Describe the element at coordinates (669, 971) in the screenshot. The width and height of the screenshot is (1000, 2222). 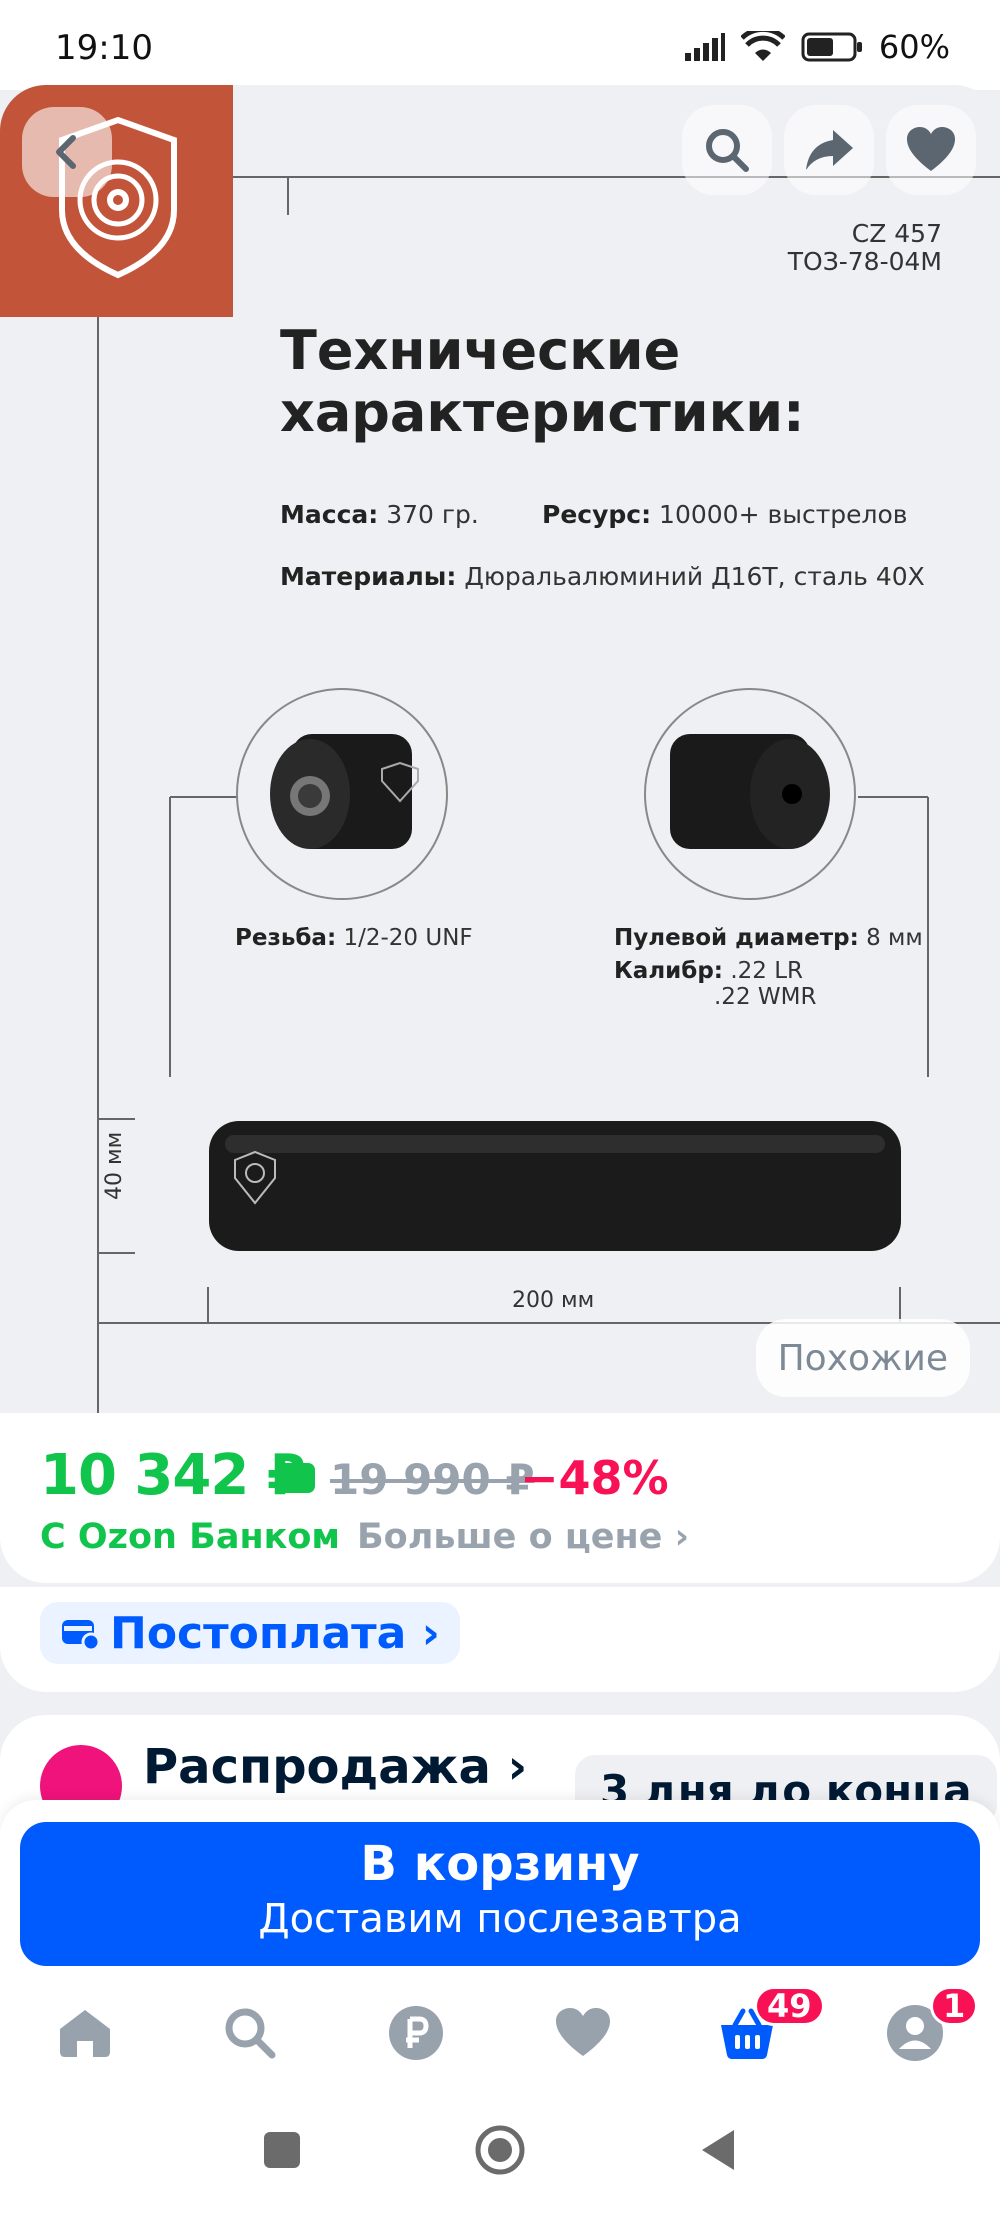
I see `spec-caliber-label: Калибр:` at that location.